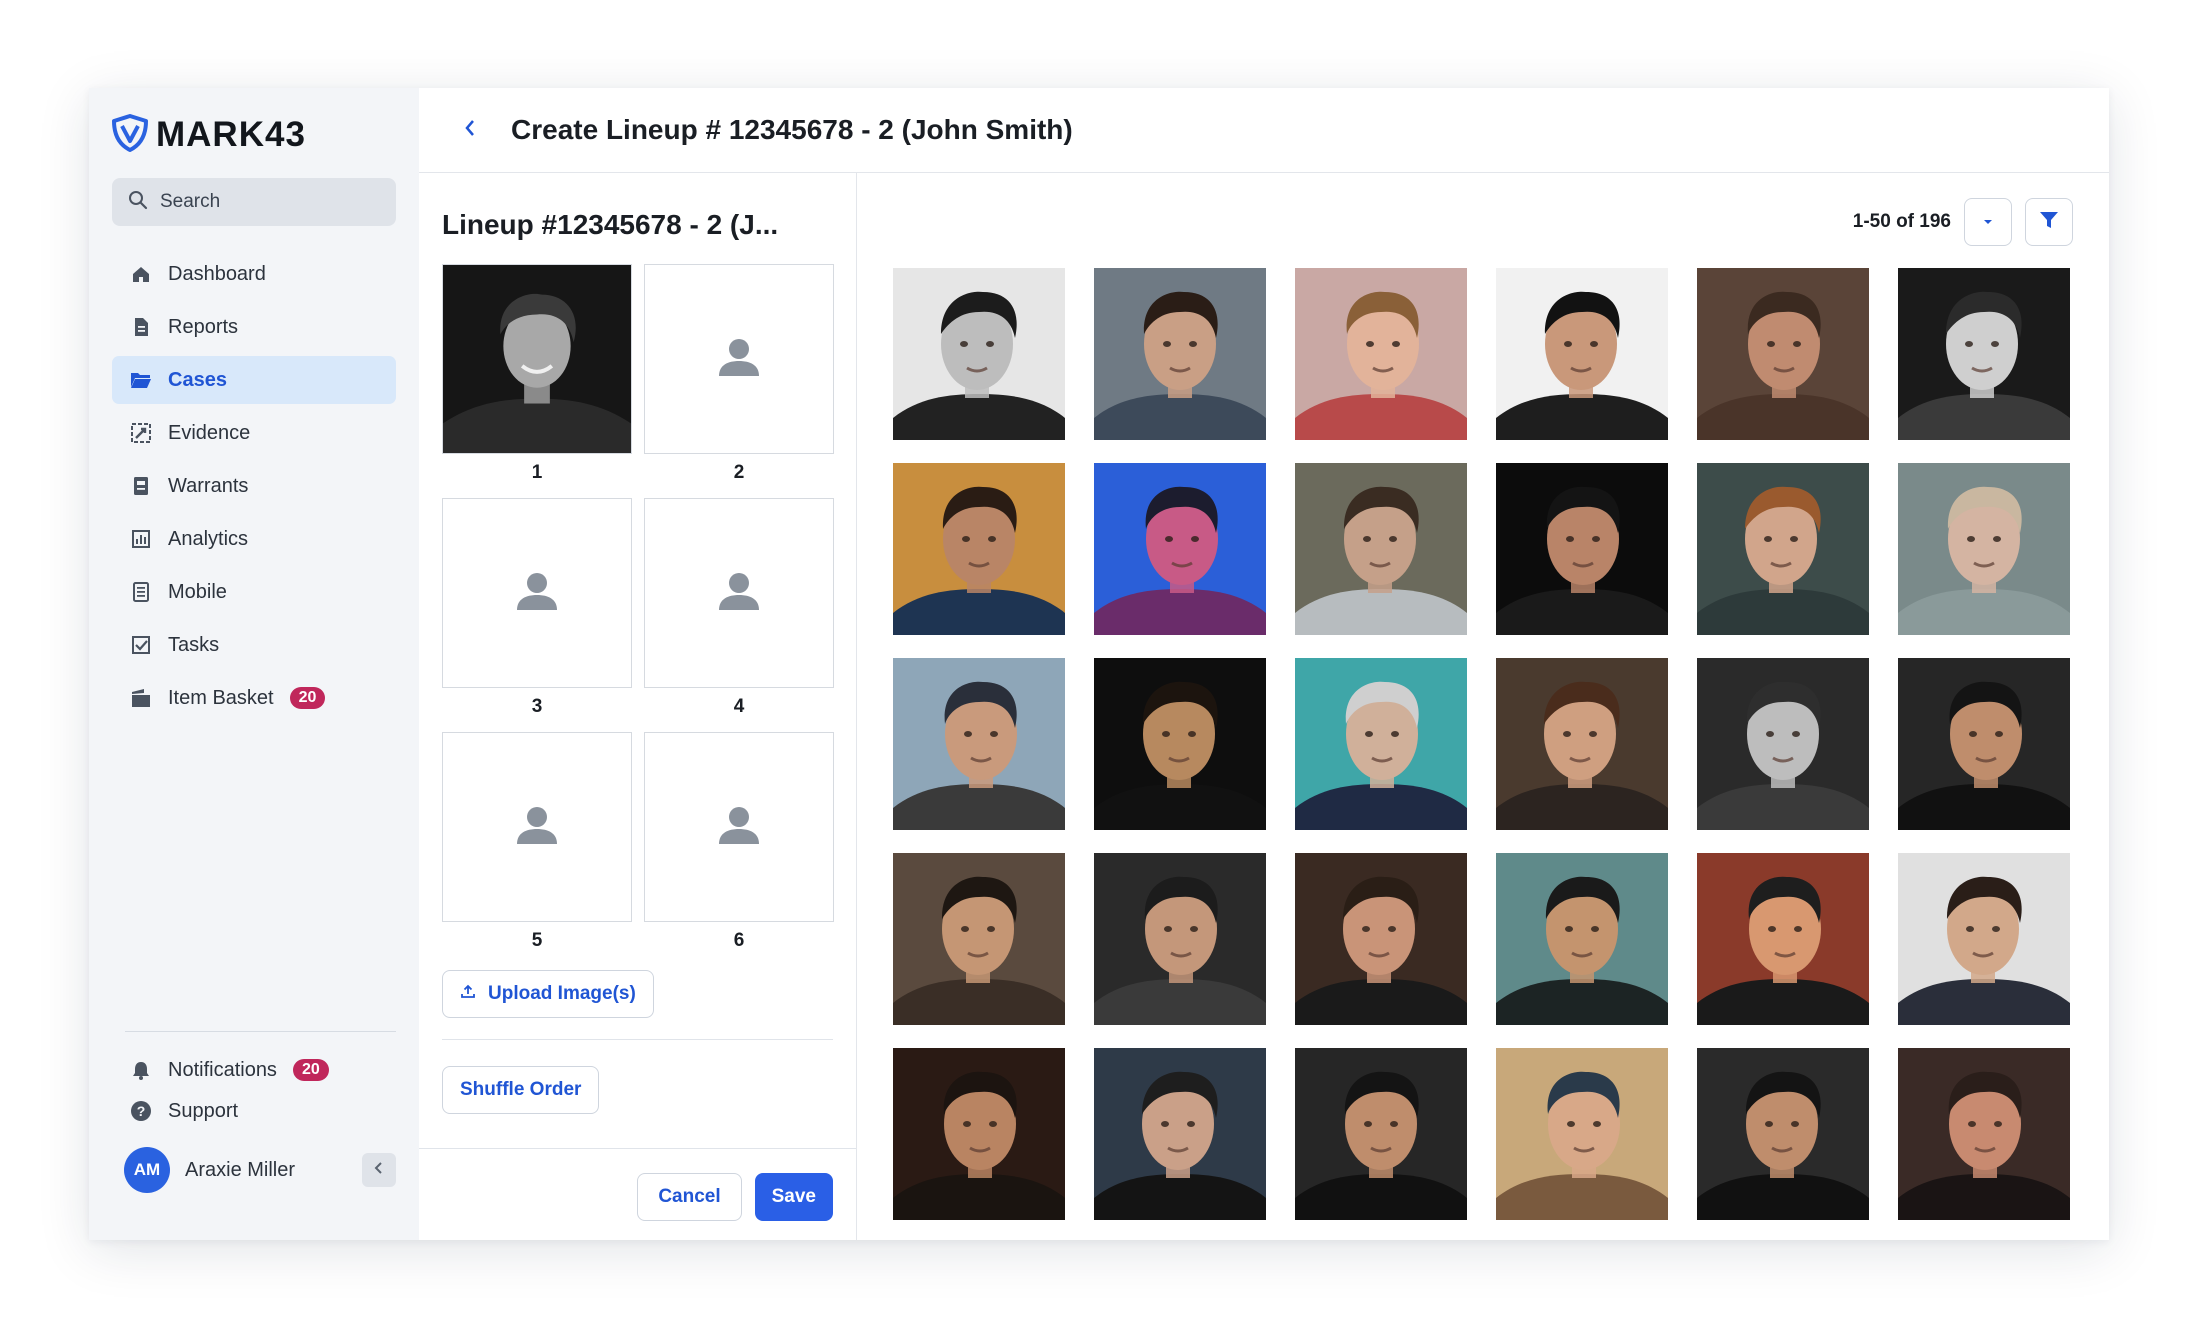  What do you see at coordinates (141, 486) in the screenshot?
I see `warrant-icon` at bounding box center [141, 486].